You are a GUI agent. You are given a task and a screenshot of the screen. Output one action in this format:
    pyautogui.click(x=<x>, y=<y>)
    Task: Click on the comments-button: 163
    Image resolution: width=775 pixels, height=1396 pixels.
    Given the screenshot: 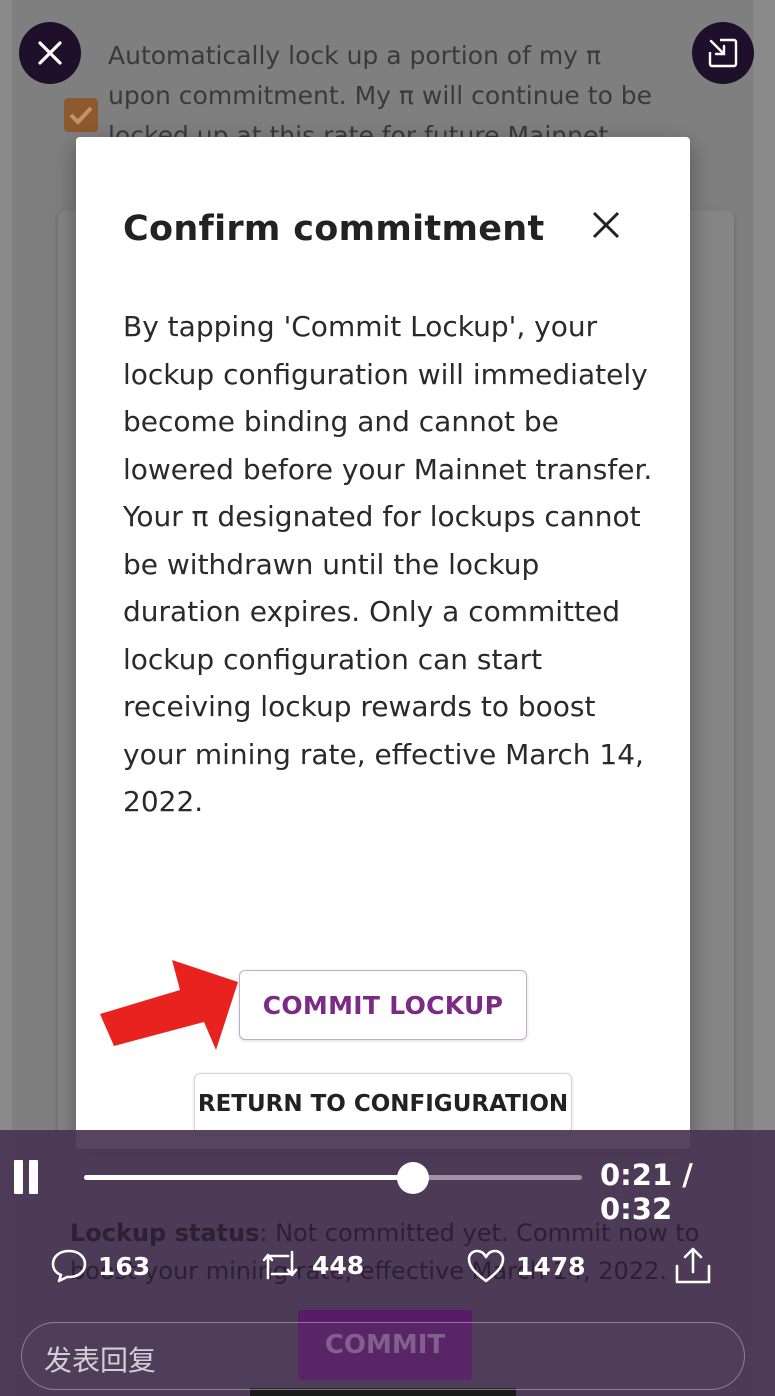 What is the action you would take?
    pyautogui.click(x=100, y=1266)
    